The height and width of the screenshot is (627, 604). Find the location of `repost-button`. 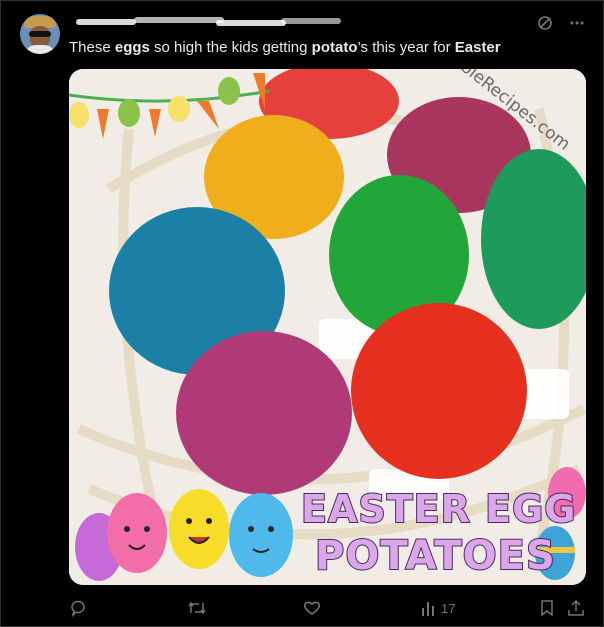

repost-button is located at coordinates (199, 608).